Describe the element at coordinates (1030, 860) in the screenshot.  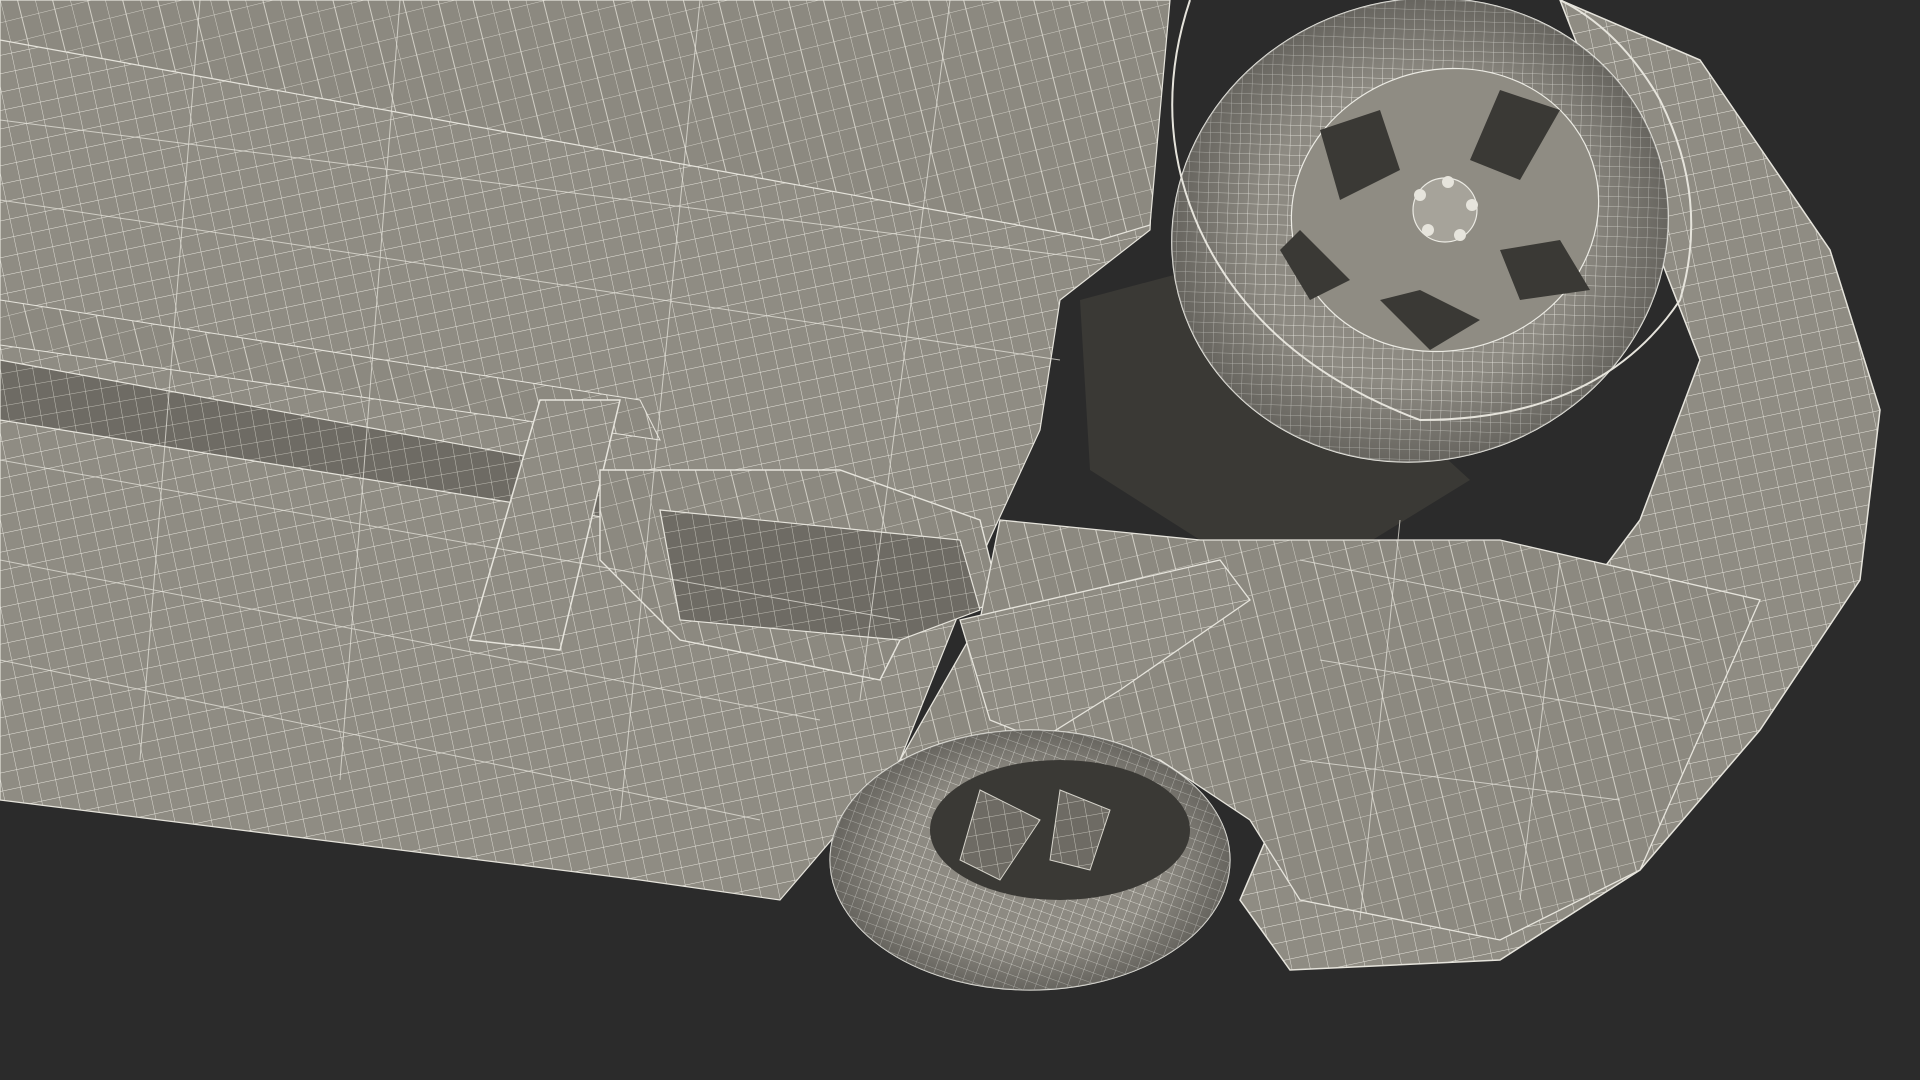
I see `lower-wheel` at that location.